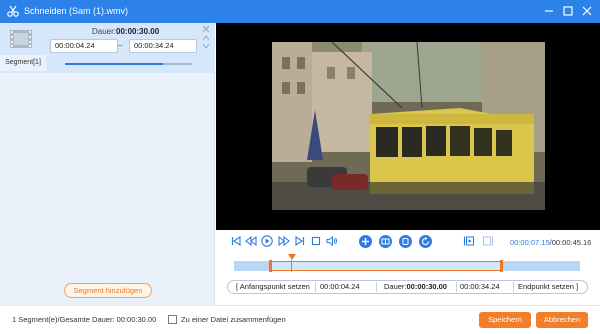 Image resolution: width=600 pixels, height=334 pixels. Describe the element at coordinates (386, 266) in the screenshot. I see `timeline-selection` at that location.